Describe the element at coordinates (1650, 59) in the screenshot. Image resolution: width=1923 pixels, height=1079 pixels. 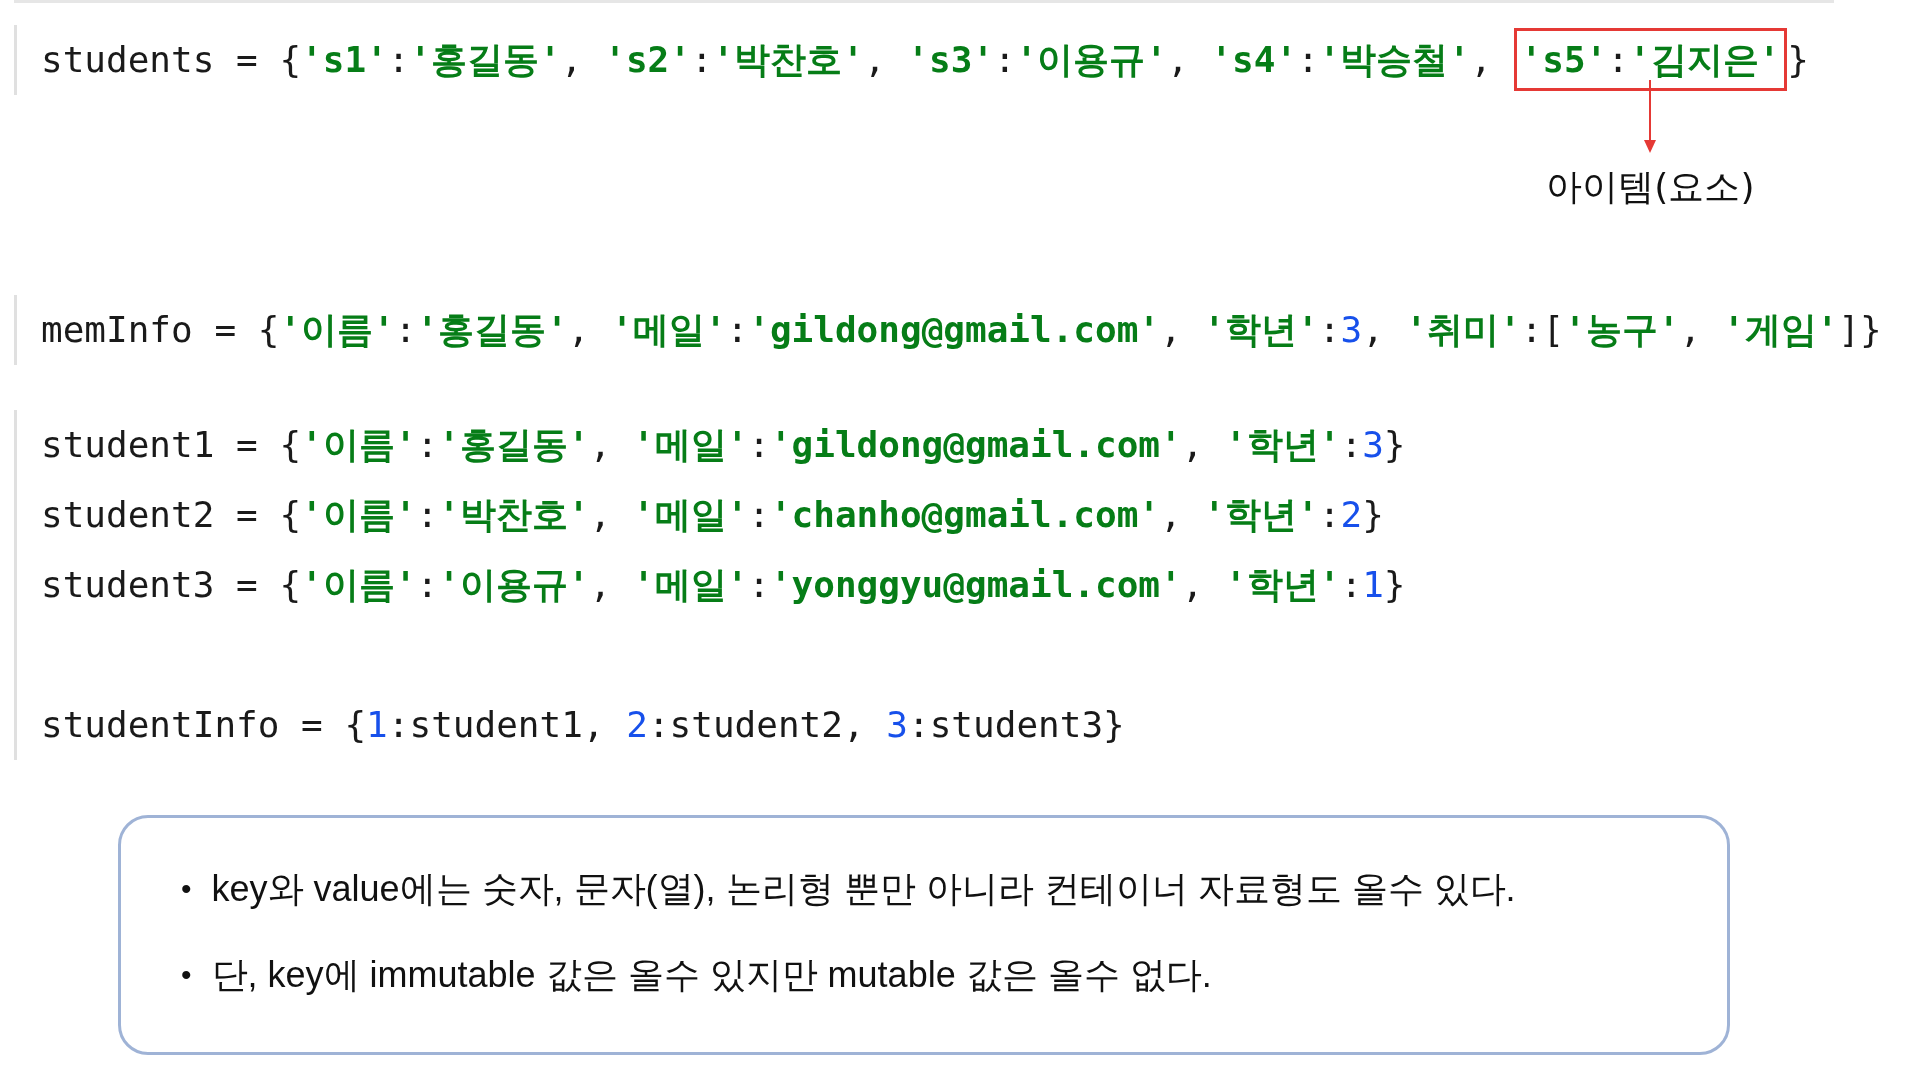
I see `highlight-box: 's5':'김지은'` at that location.